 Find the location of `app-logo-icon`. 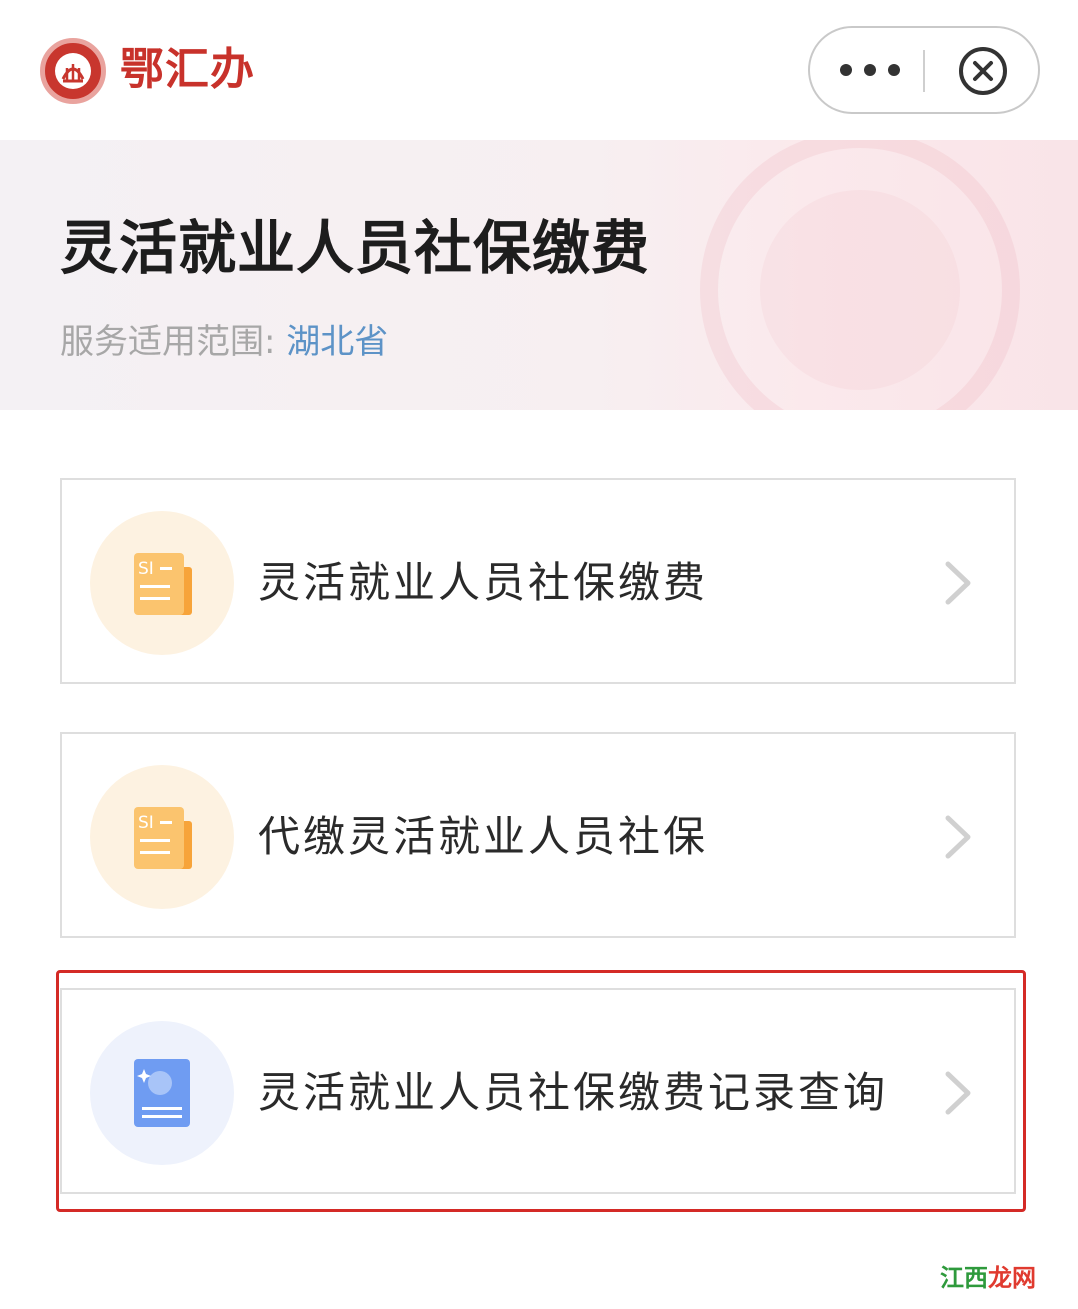

app-logo-icon is located at coordinates (73, 71).